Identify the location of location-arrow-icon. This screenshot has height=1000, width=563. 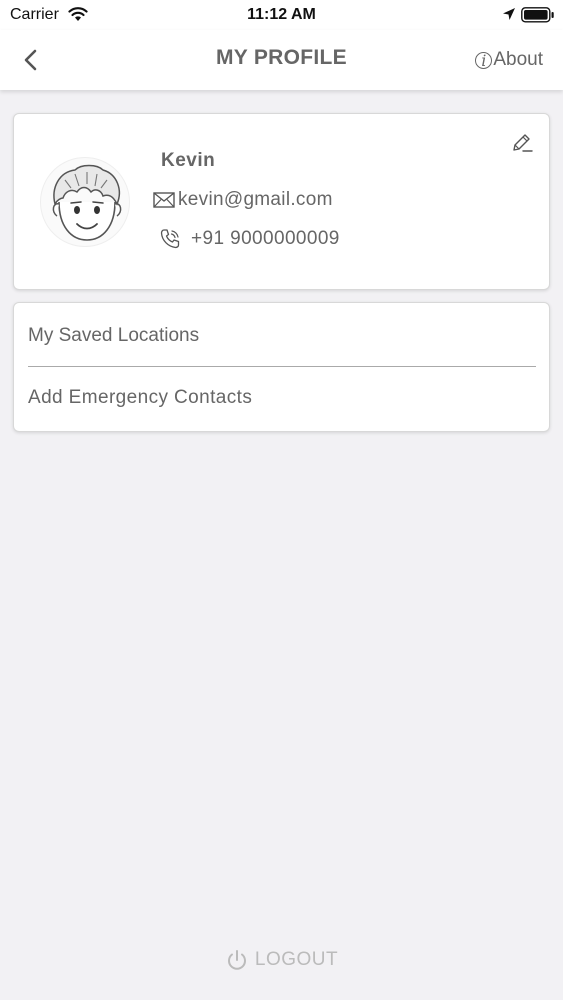
(509, 16).